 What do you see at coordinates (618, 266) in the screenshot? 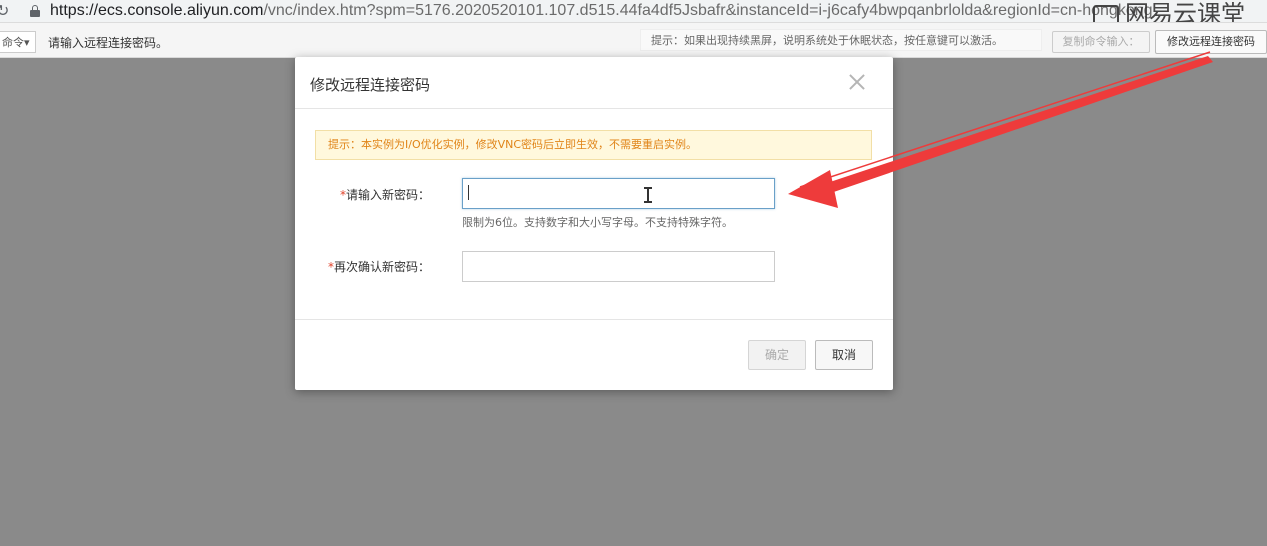
I see `confirm-password-input` at bounding box center [618, 266].